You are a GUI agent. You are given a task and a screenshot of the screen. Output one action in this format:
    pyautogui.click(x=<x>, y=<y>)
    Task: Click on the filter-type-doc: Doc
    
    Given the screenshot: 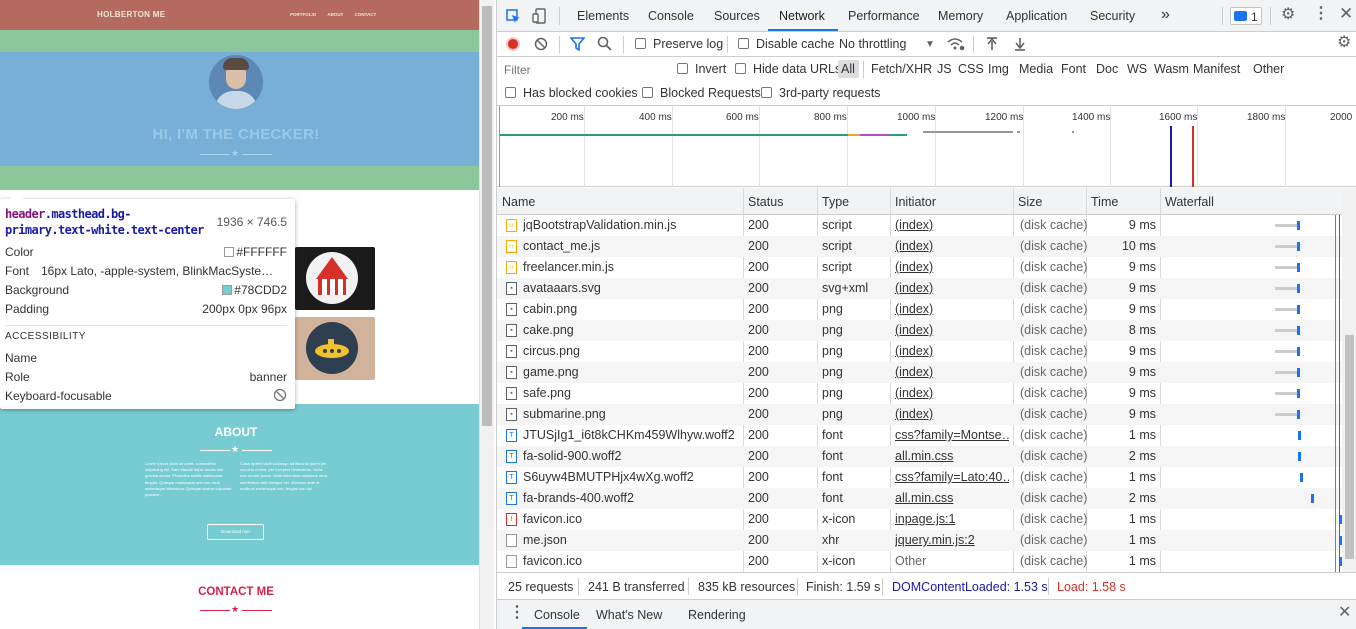 What is the action you would take?
    pyautogui.click(x=1107, y=69)
    